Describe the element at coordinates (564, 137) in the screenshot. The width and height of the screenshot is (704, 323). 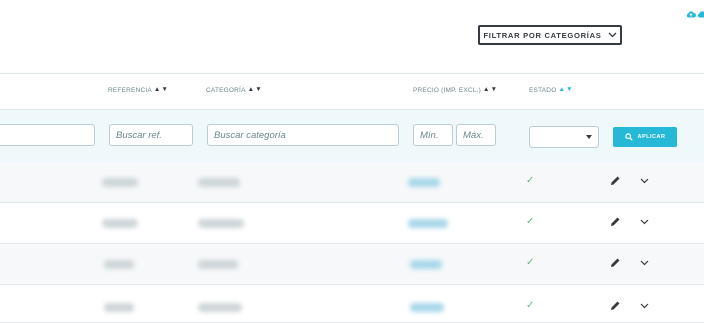
I see `status-filter-select` at that location.